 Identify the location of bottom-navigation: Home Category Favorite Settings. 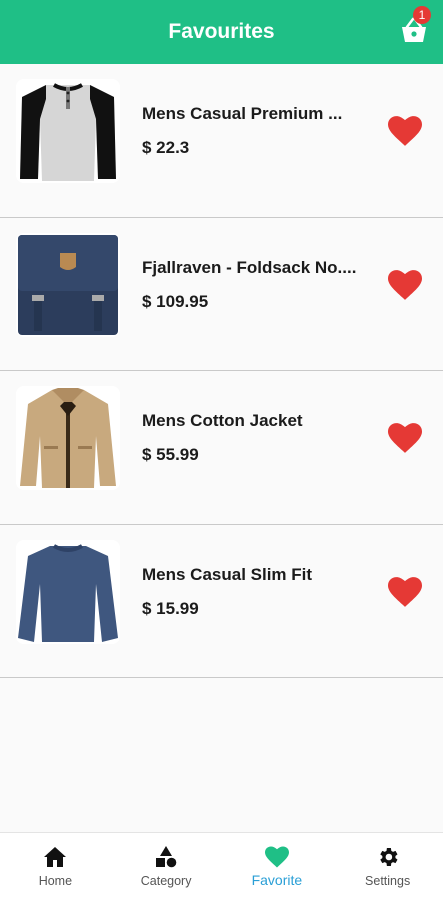
(221, 866).